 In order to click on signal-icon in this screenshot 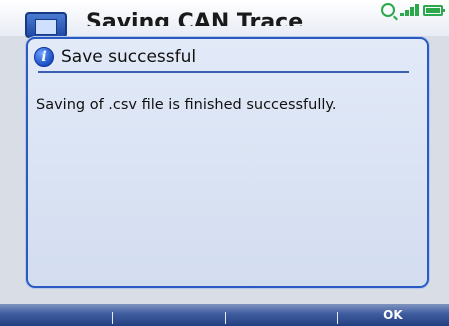, I will do `click(409, 10)`.